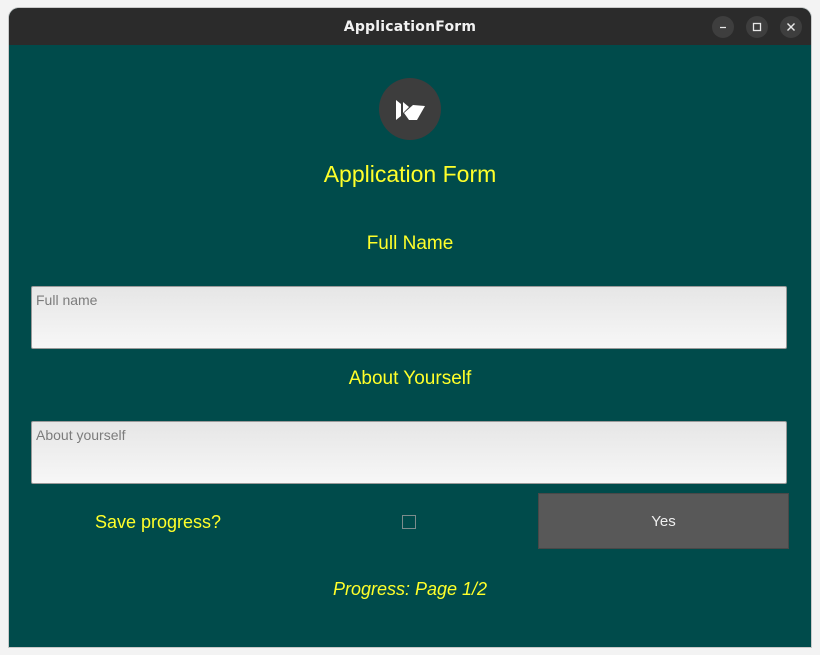 This screenshot has height=655, width=820. I want to click on close-icon, so click(791, 27).